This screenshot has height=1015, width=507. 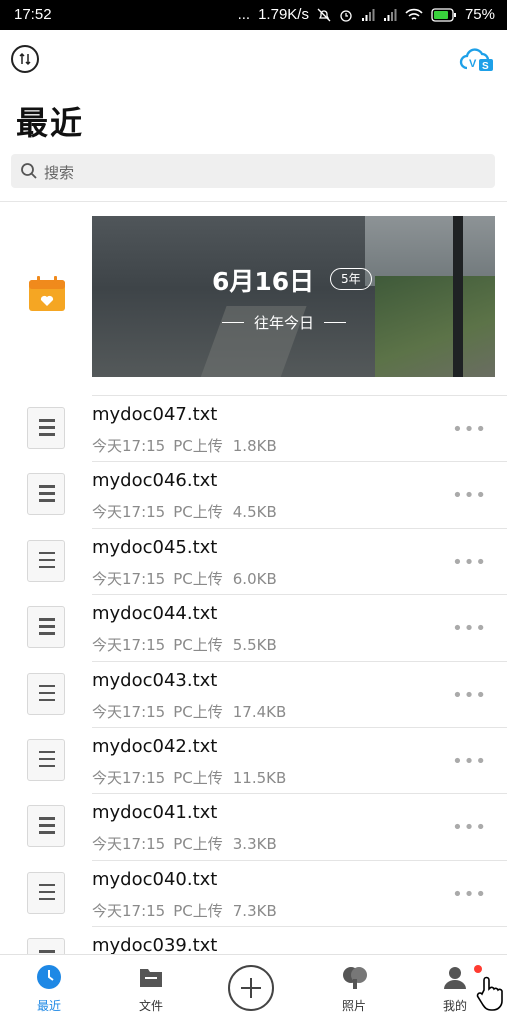 I want to click on battery-percent: 75%, so click(x=479, y=14).